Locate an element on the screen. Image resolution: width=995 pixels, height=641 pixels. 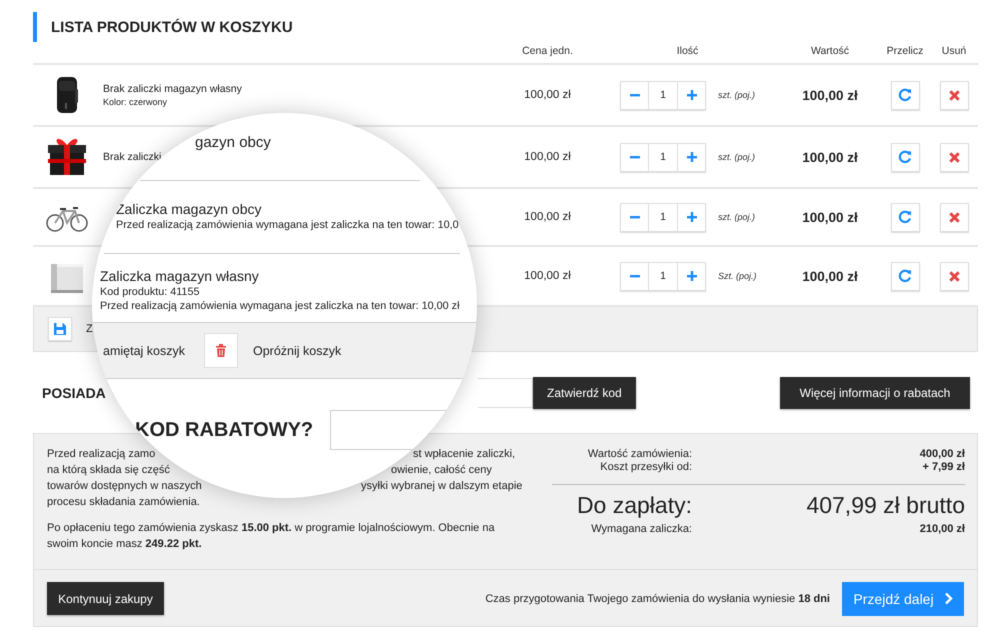
empty-cart-link: Opróżnij koszyk is located at coordinates (297, 351).